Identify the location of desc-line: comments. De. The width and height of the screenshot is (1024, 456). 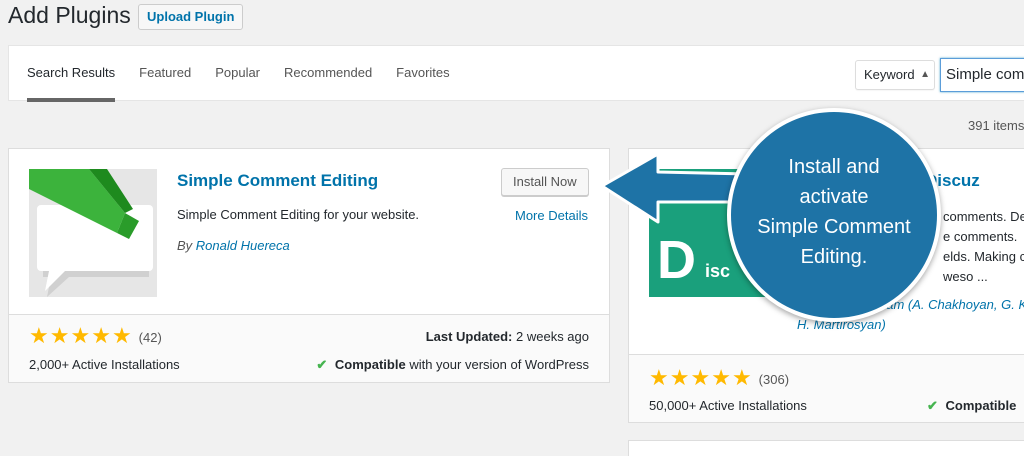
(983, 216).